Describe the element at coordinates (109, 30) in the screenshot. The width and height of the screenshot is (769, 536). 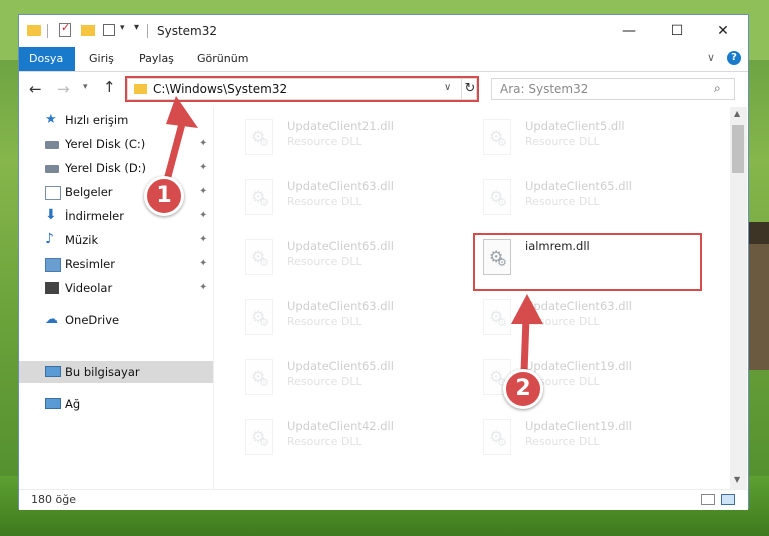
I see `properties-icon` at that location.